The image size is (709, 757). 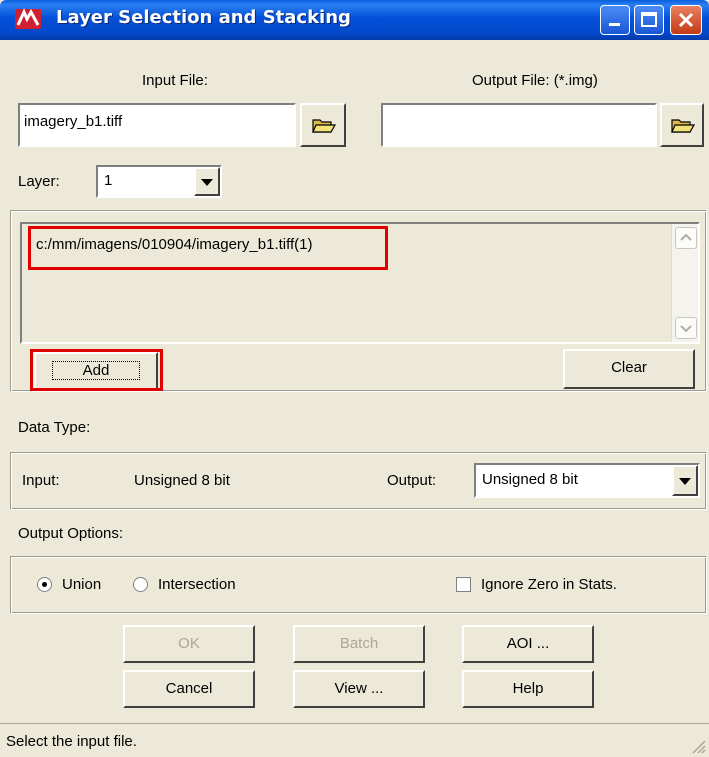 I want to click on resize-grip-icon, so click(x=698, y=746).